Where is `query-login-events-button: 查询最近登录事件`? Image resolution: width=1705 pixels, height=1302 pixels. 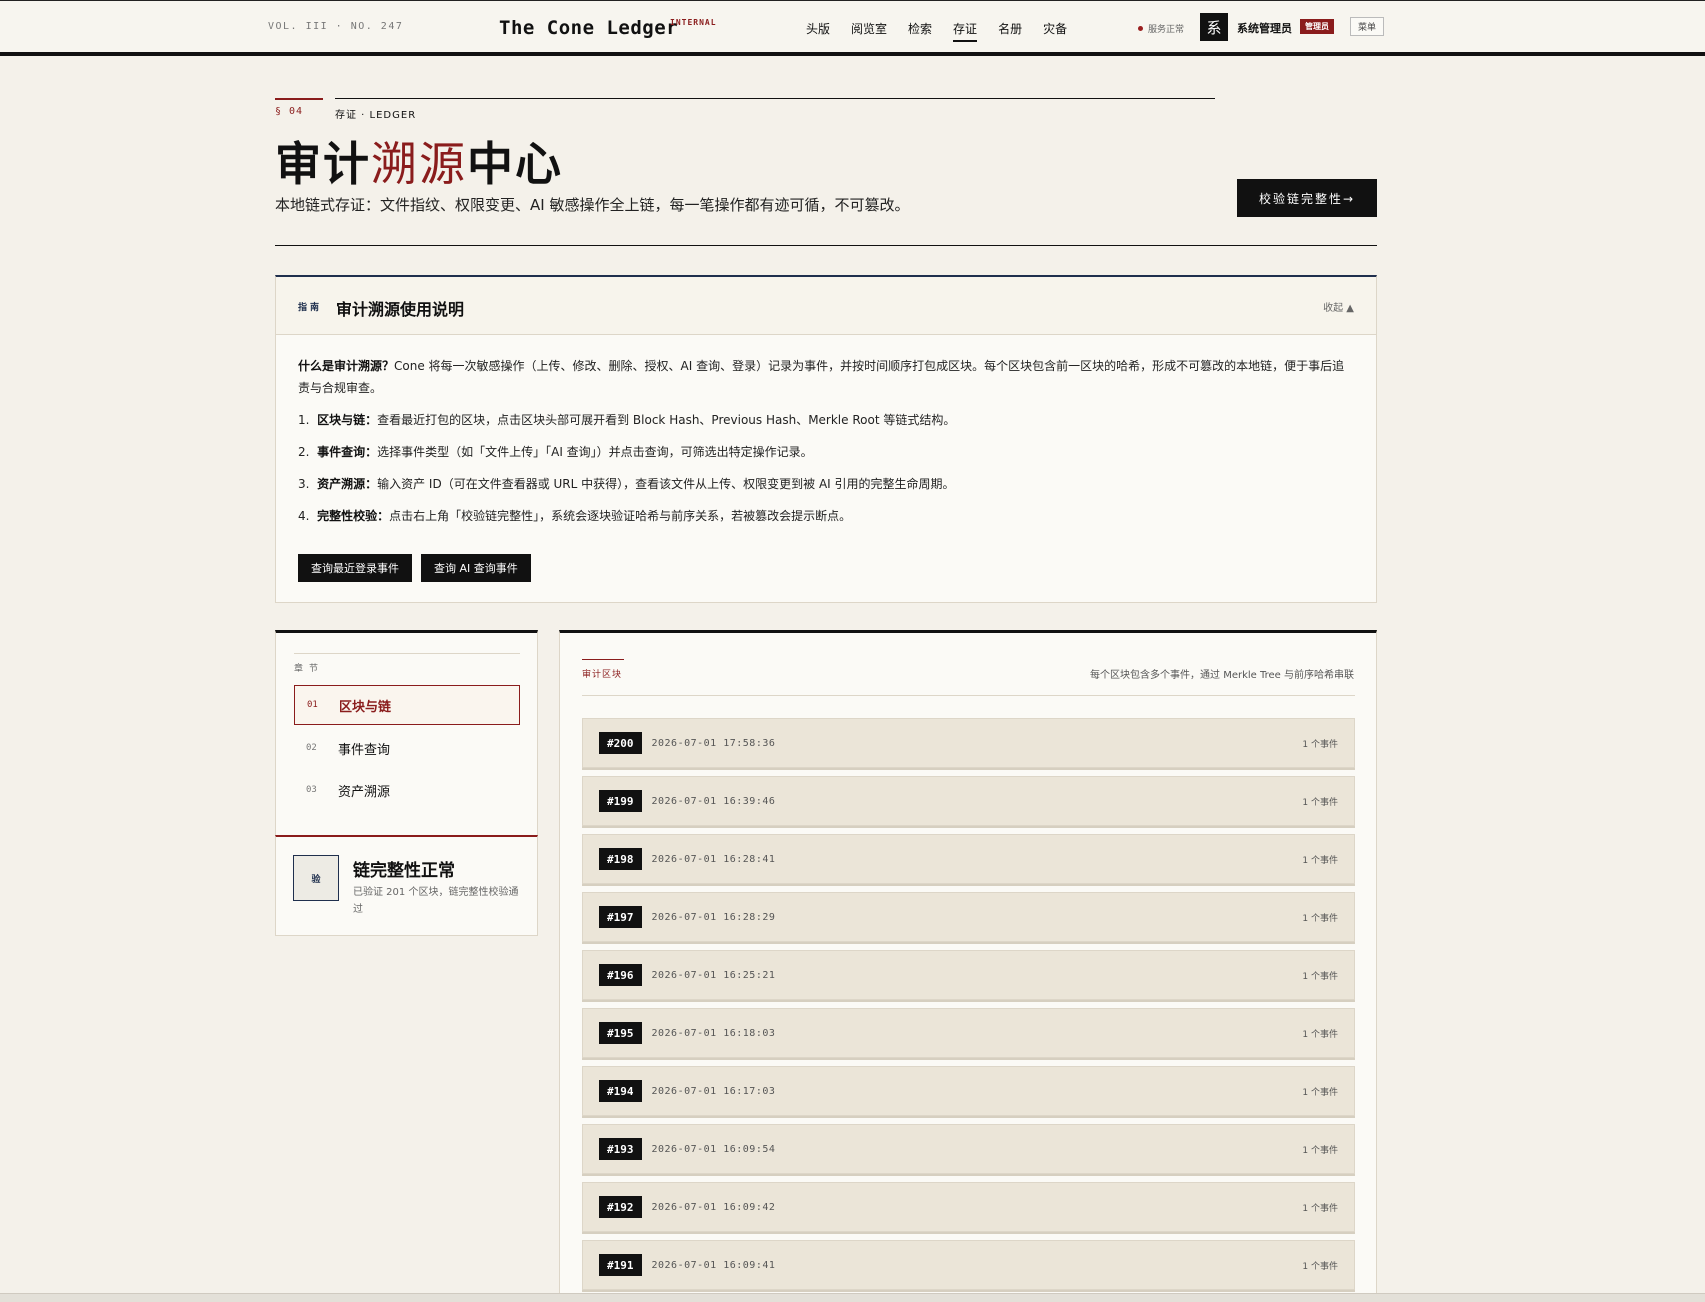 query-login-events-button: 查询最近登录事件 is located at coordinates (355, 568).